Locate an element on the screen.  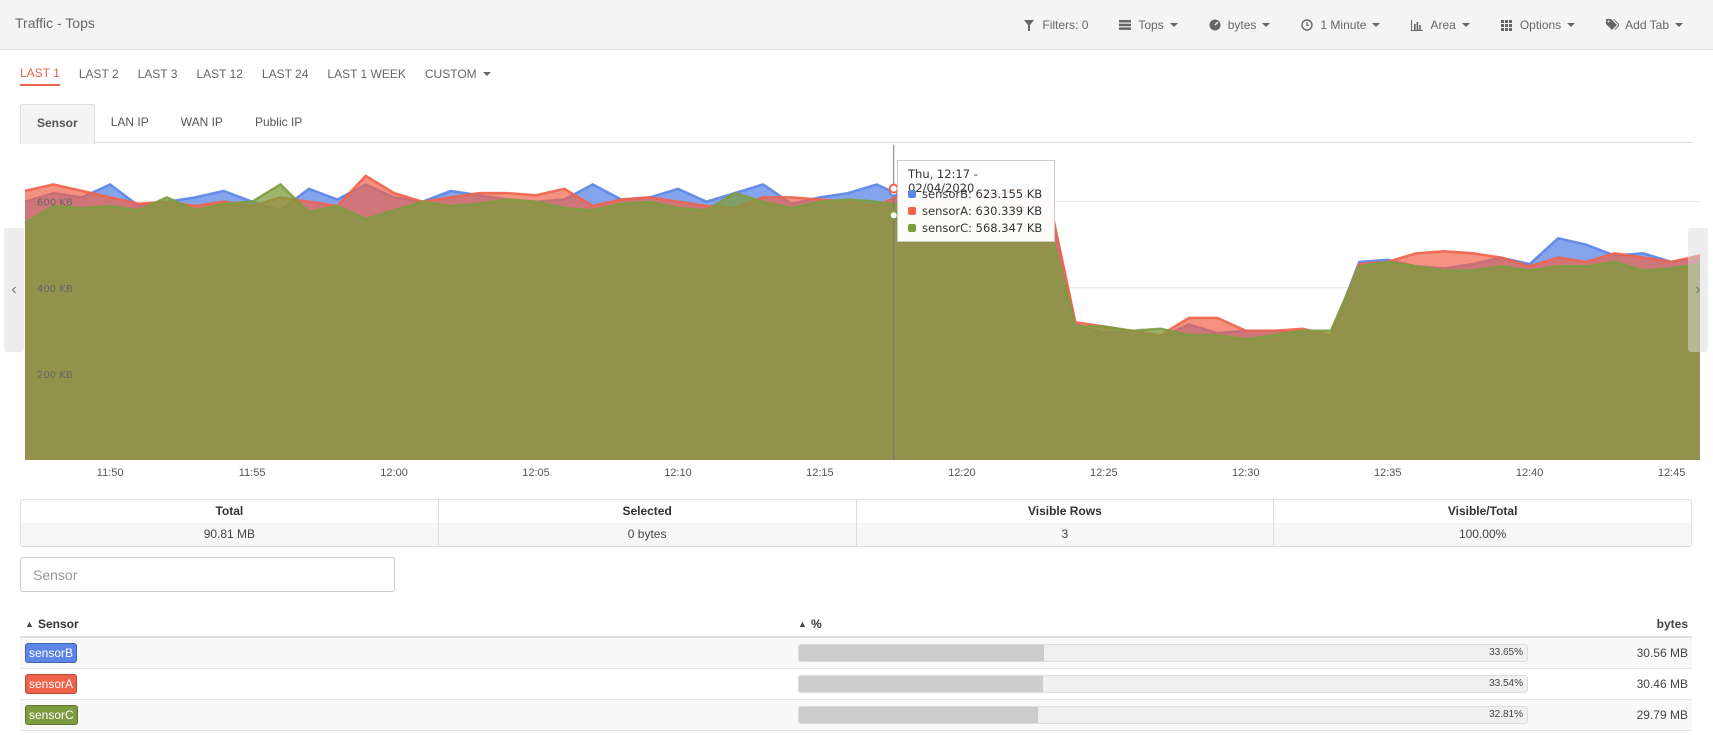
filters-button: Filters: 0 is located at coordinates (1055, 25).